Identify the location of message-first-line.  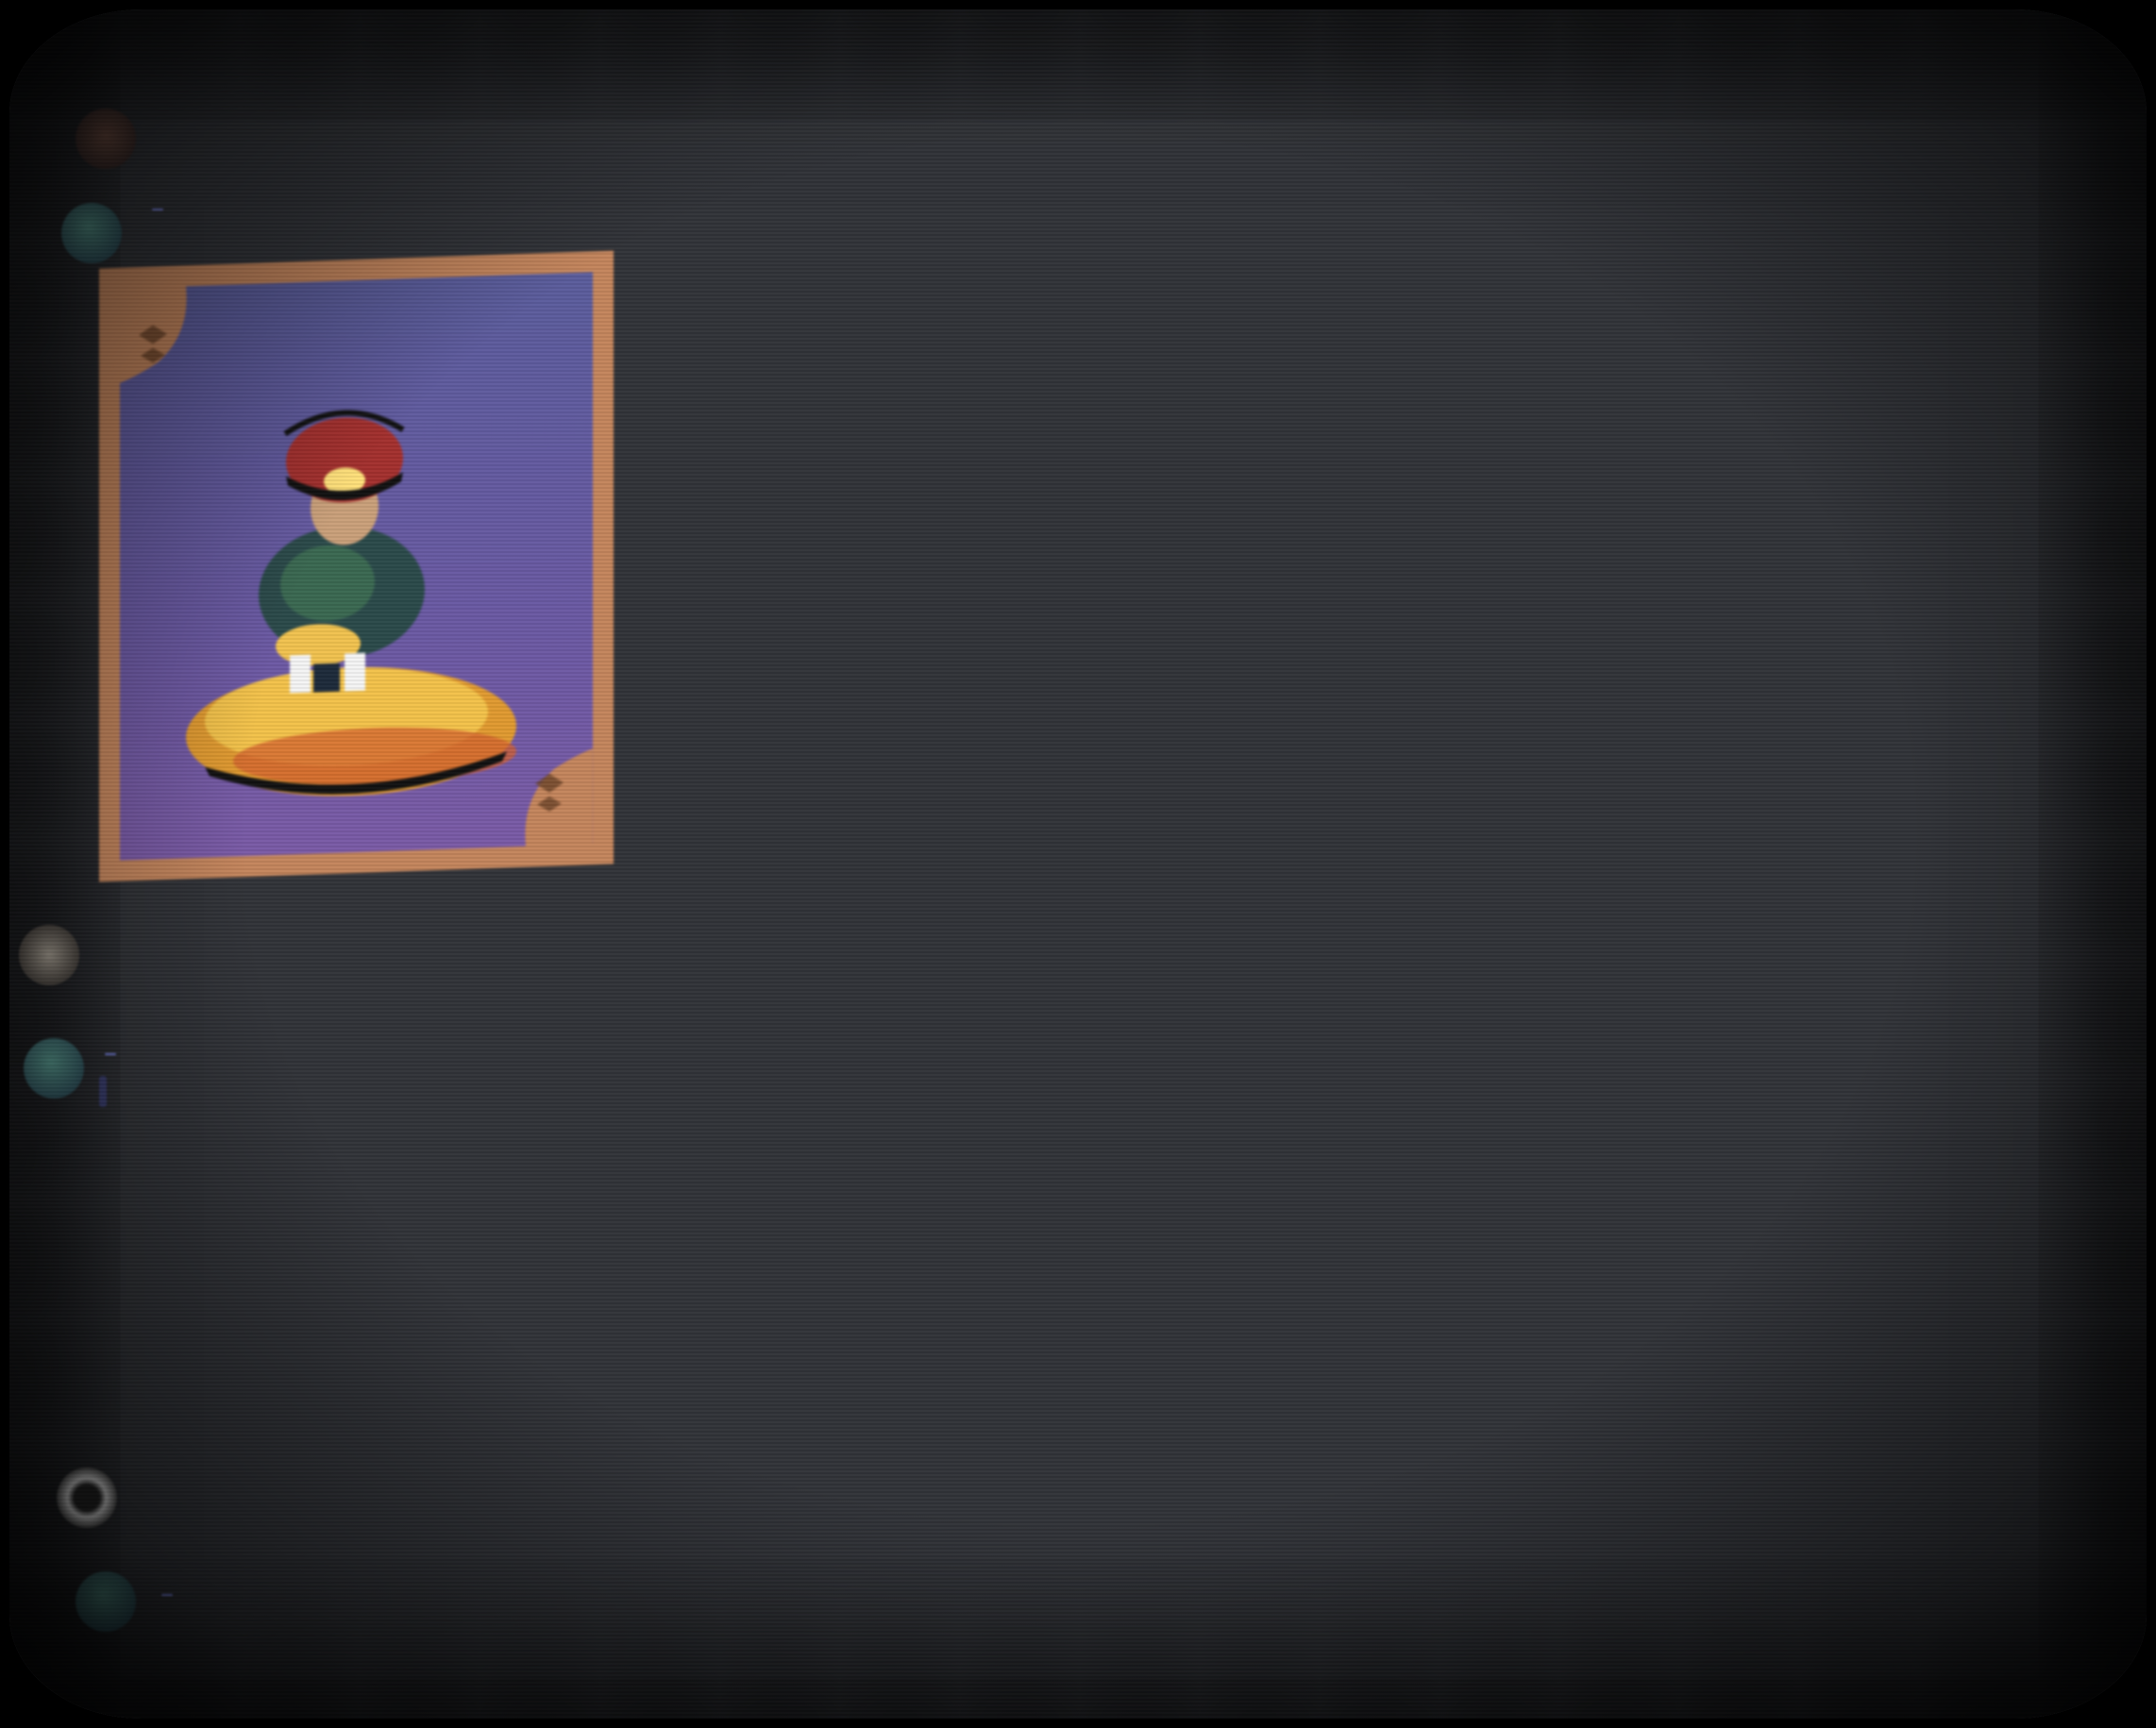
(103, 1092).